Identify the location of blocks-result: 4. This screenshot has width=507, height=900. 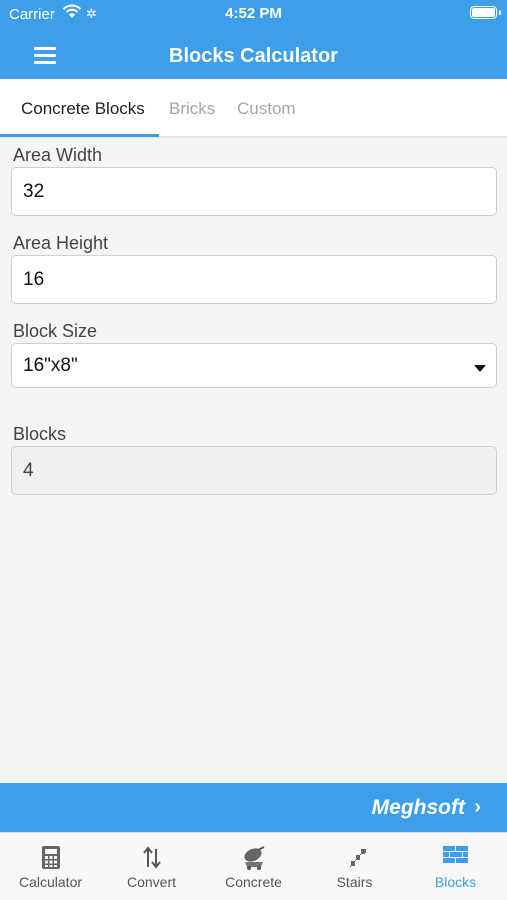
(254, 470).